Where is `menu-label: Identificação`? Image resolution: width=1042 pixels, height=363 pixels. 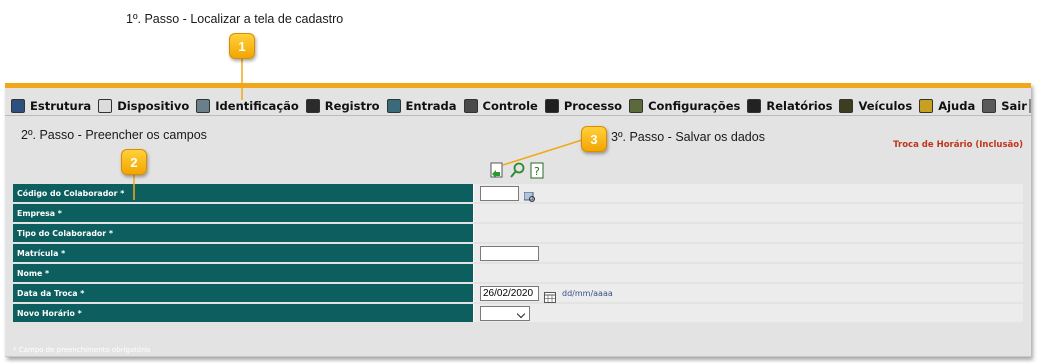 menu-label: Identificação is located at coordinates (257, 105).